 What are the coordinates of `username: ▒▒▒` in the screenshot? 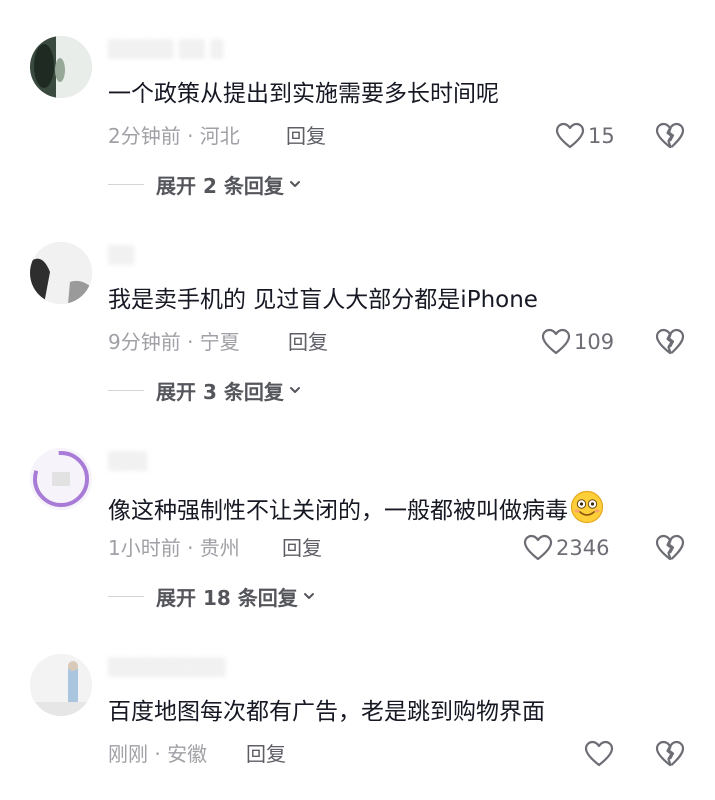 It's located at (127, 462).